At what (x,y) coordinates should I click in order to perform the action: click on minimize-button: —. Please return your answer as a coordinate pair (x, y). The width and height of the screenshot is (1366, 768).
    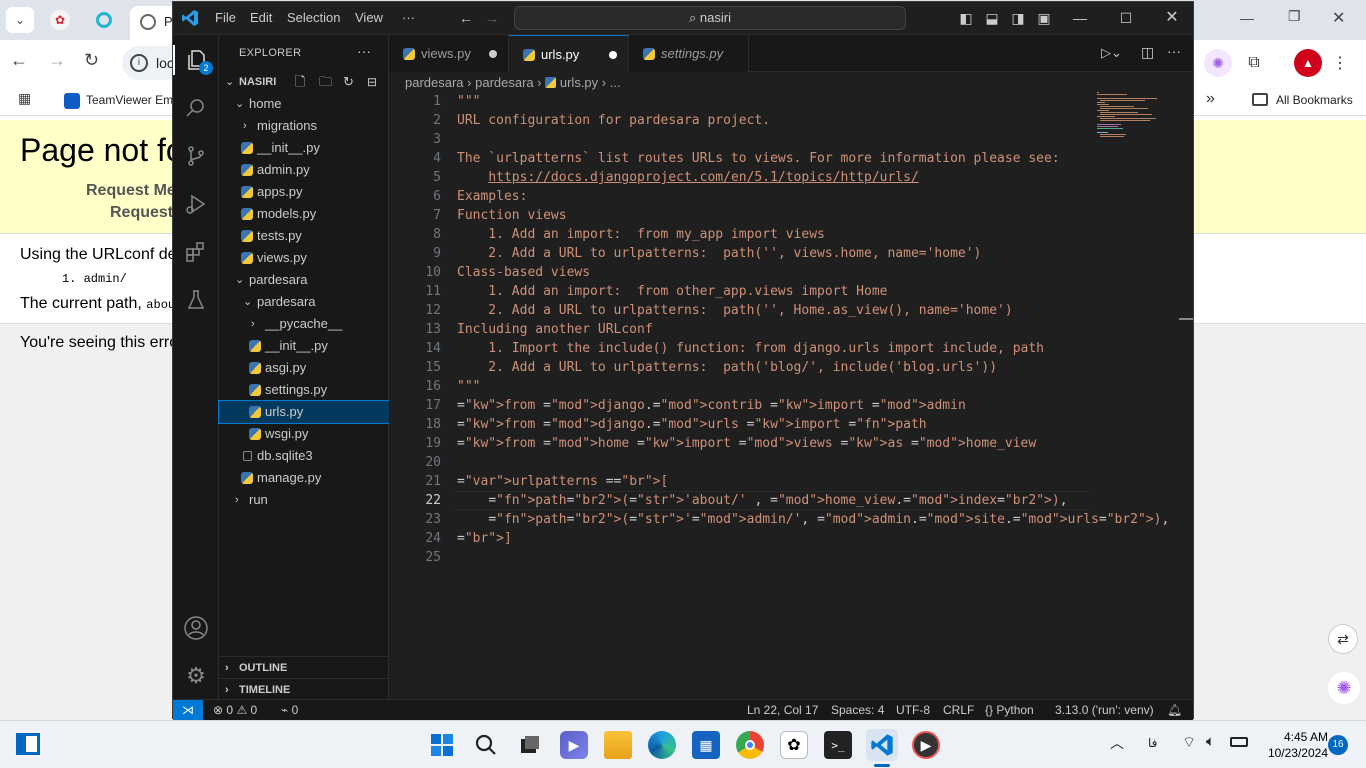
    Looking at the image, I should click on (1247, 18).